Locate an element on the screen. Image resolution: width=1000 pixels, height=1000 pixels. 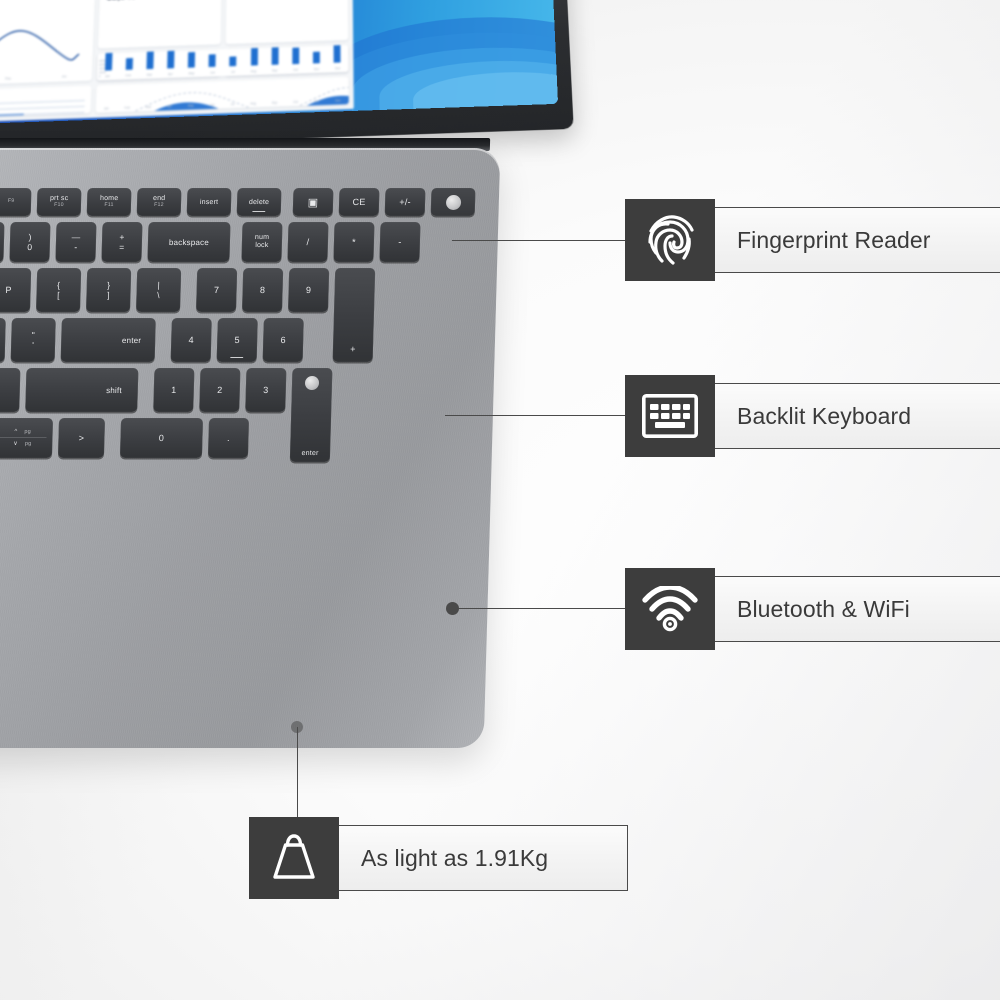
key-delete: delete is located at coordinates (259, 202).